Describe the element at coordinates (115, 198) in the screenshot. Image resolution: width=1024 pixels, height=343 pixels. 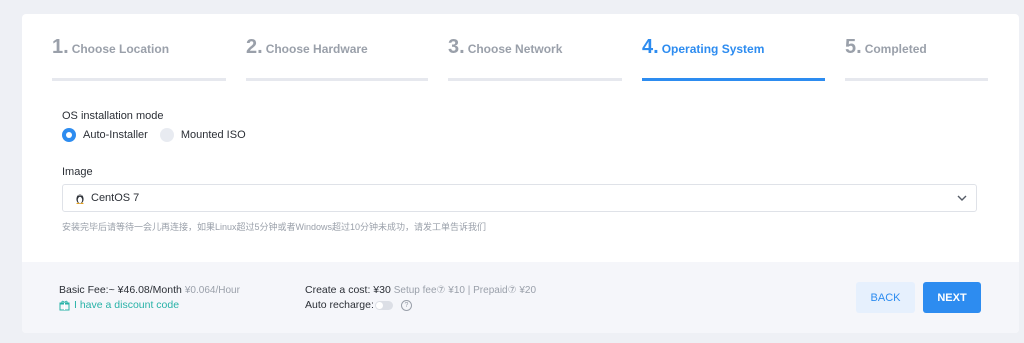
I see `image-select-value: CentOS 7` at that location.